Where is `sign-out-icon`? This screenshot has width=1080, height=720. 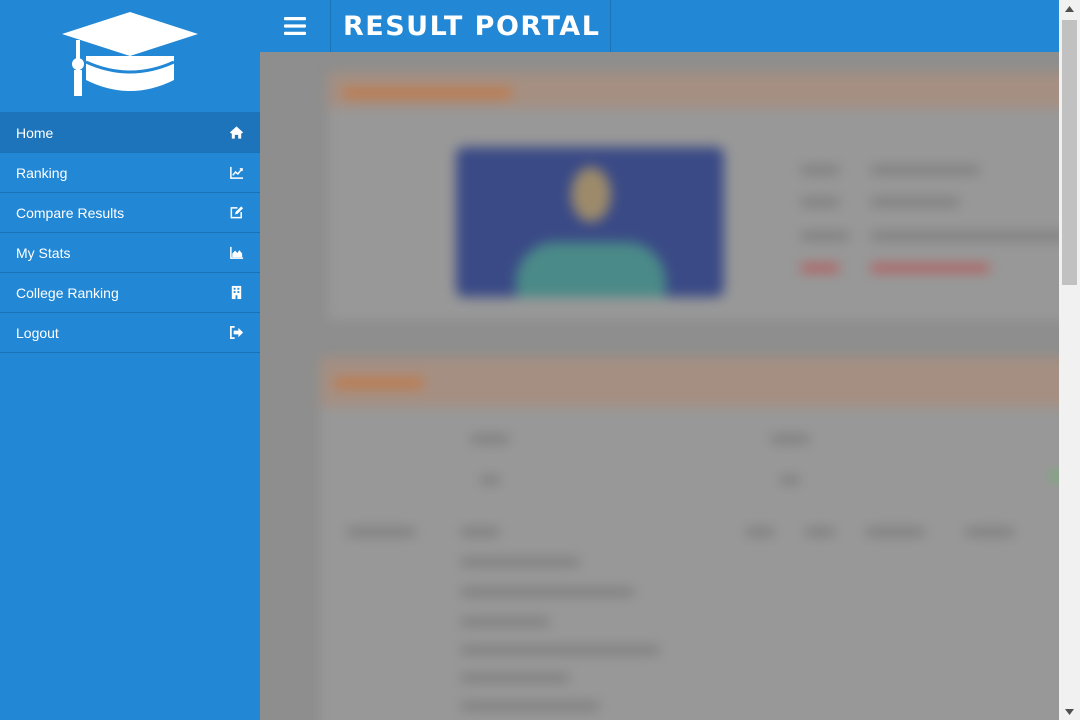
sign-out-icon is located at coordinates (236, 333).